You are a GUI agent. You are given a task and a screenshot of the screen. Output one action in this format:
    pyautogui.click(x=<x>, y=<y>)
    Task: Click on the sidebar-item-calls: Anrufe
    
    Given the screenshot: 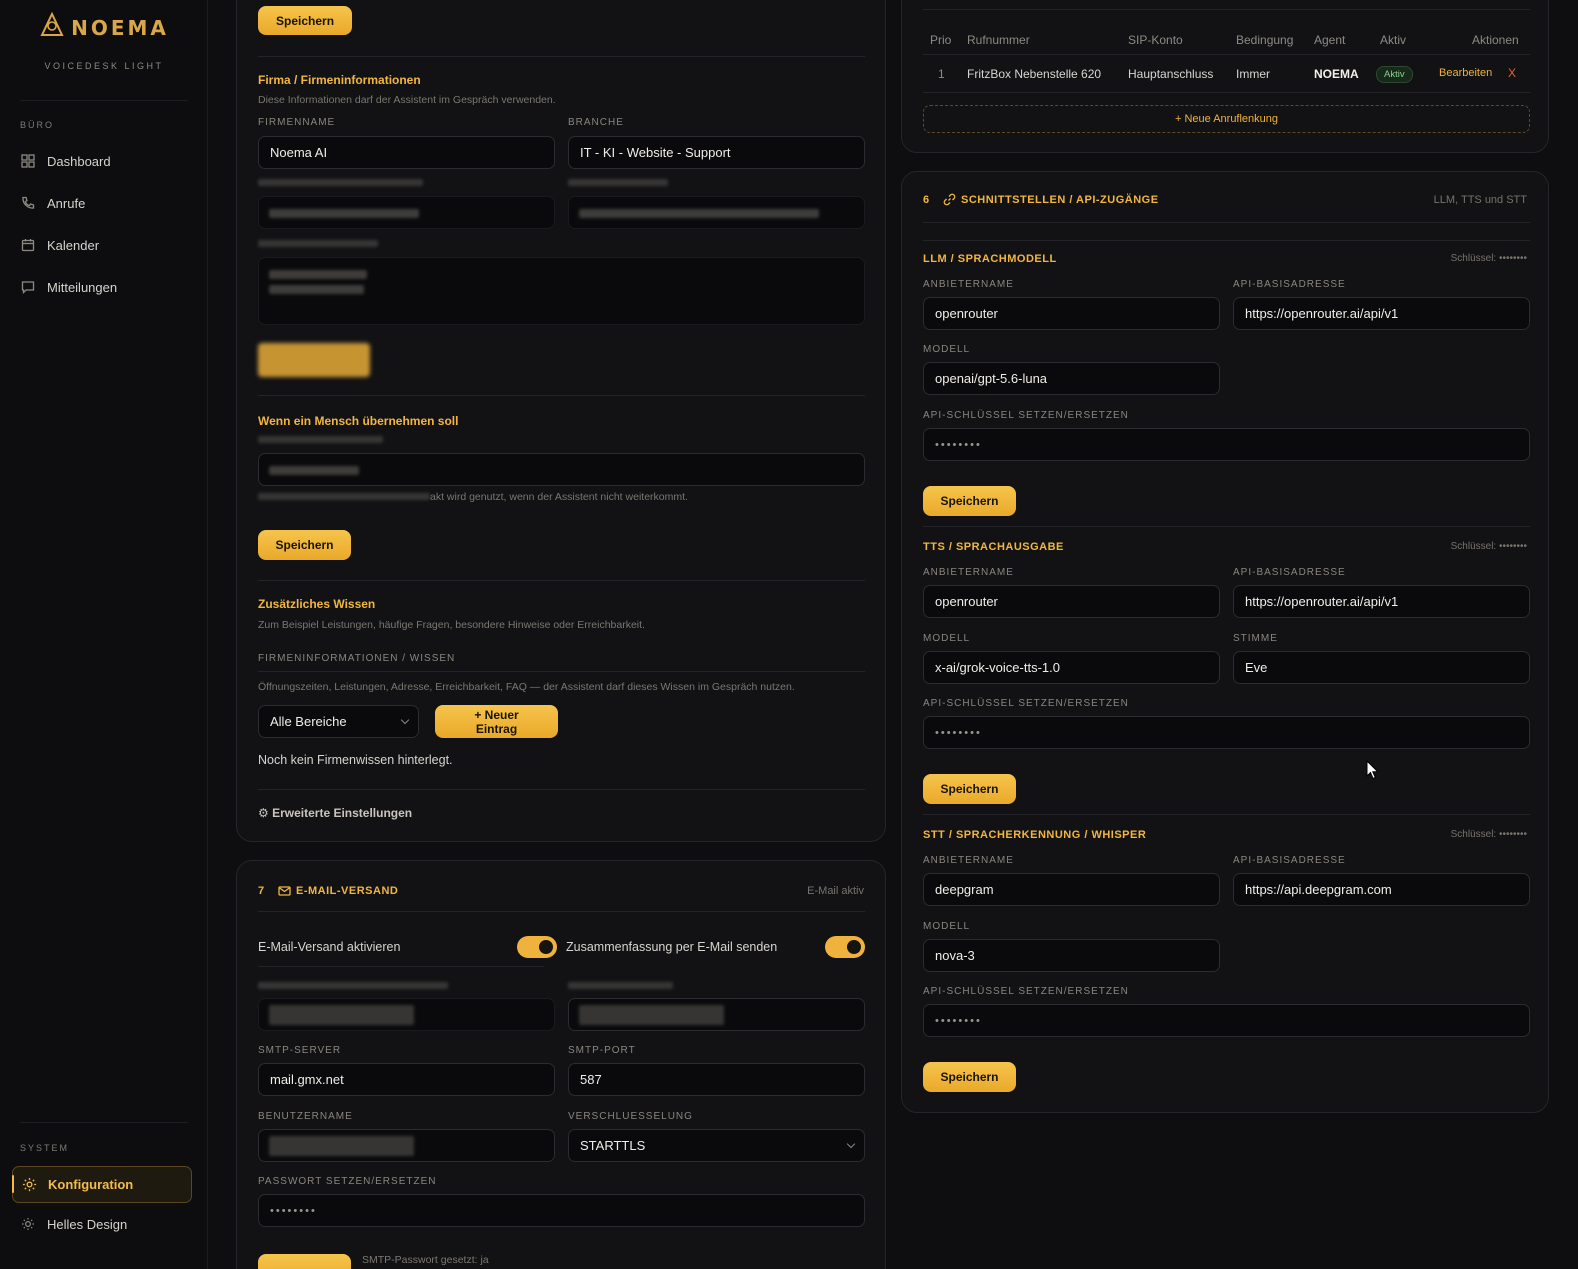 What is the action you would take?
    pyautogui.click(x=102, y=203)
    